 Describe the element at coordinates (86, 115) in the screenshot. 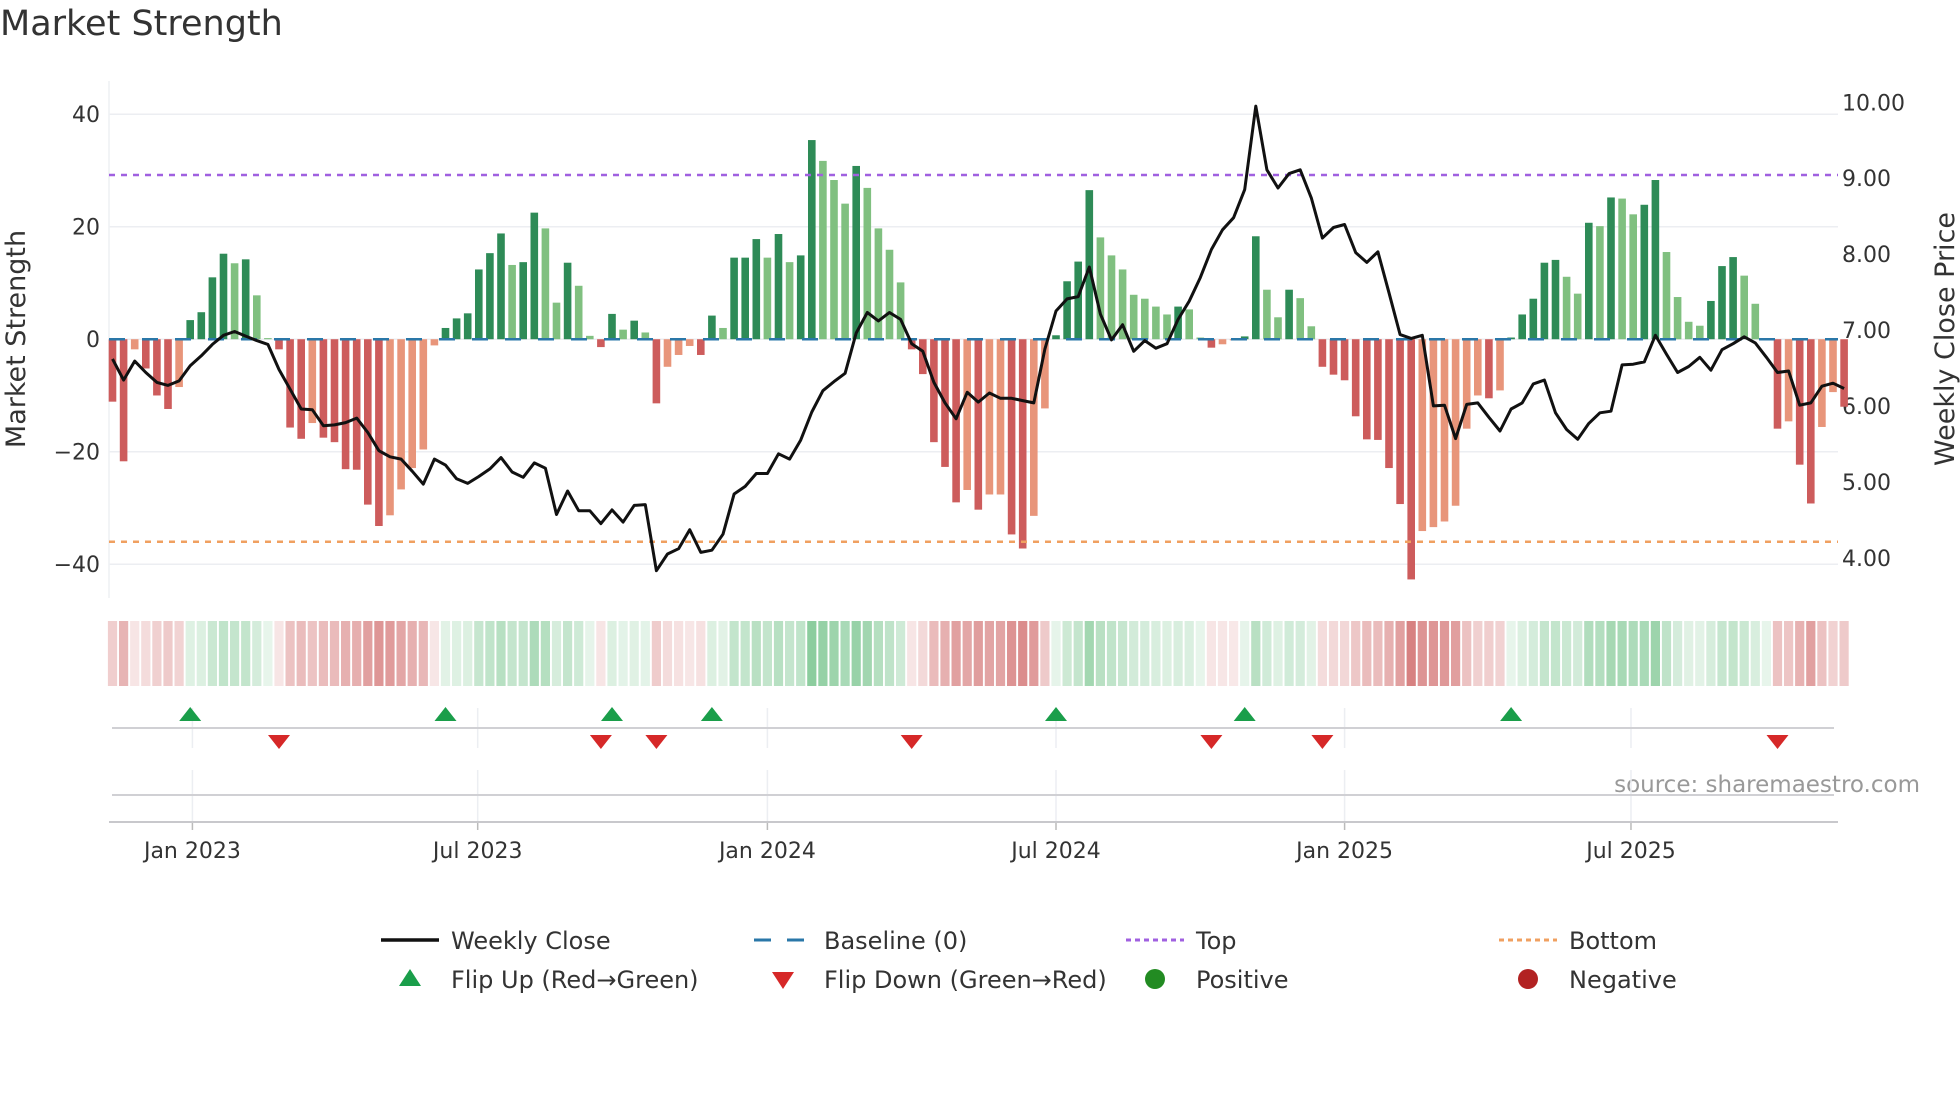

I see `y-tick-label: 40` at that location.